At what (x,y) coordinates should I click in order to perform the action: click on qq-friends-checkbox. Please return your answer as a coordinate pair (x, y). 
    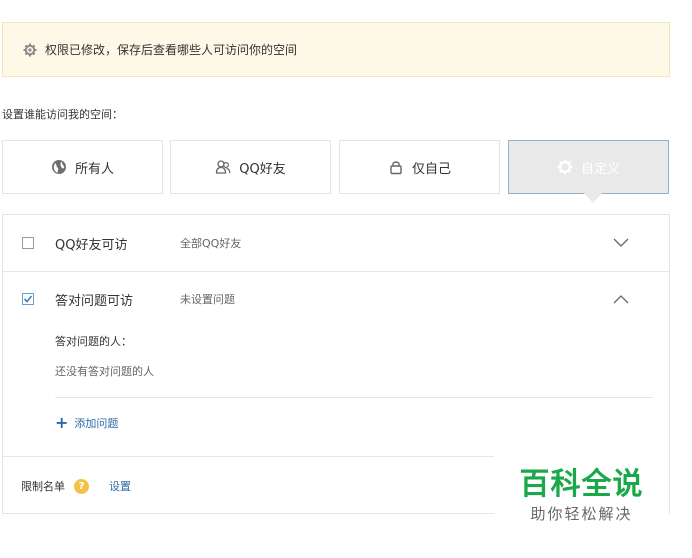
    Looking at the image, I should click on (28, 243).